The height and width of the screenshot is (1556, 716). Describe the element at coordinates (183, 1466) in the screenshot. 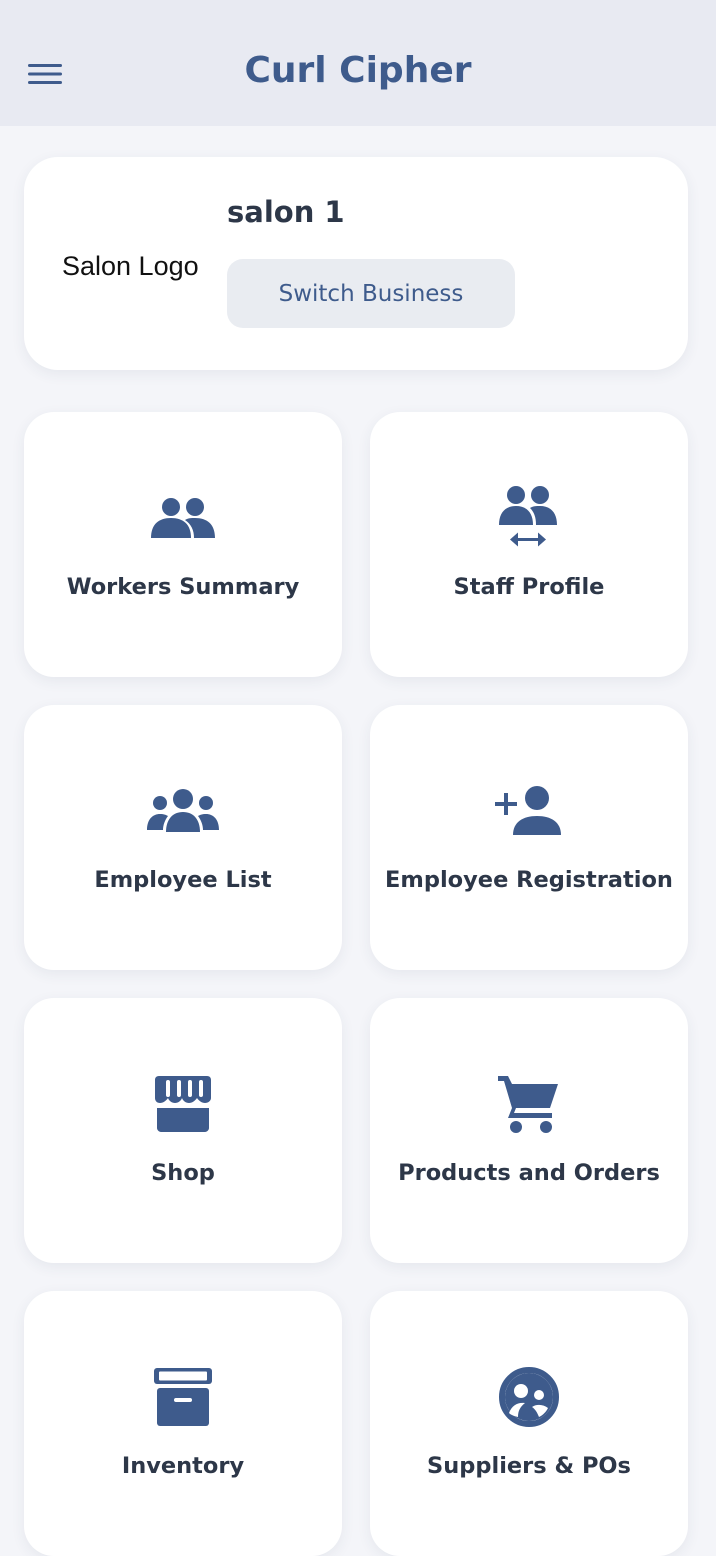

I see `tile-label: Inventory` at that location.